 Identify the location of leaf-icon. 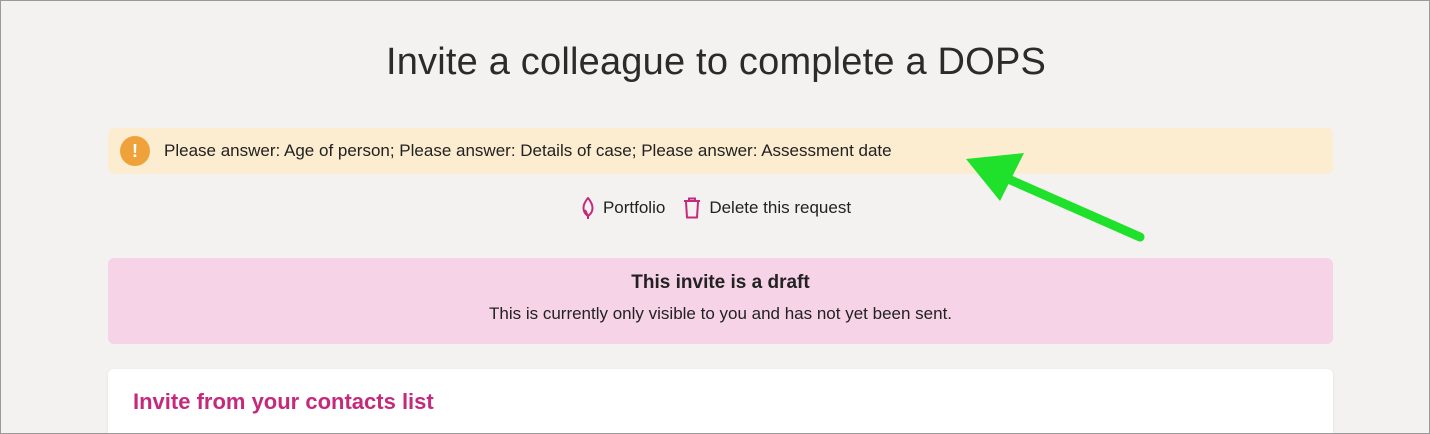
(588, 208).